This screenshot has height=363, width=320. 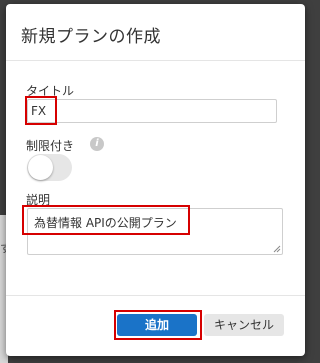 I want to click on cancel-button: キャンセル, so click(x=244, y=325).